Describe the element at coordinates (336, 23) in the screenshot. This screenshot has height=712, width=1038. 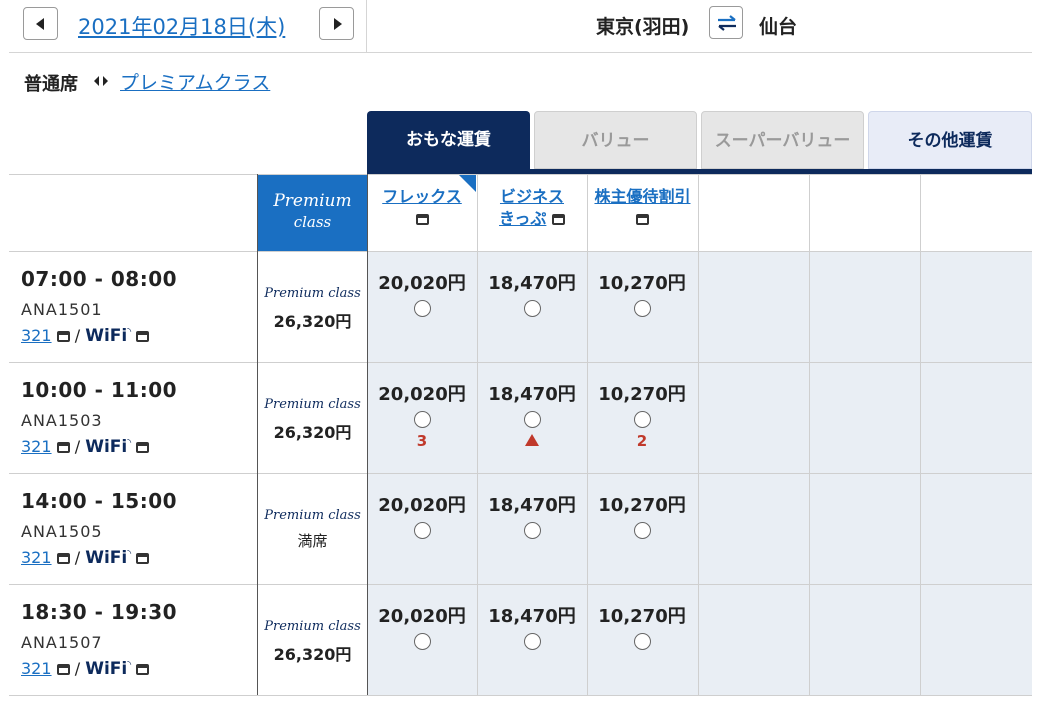
I see `next-day-button` at that location.